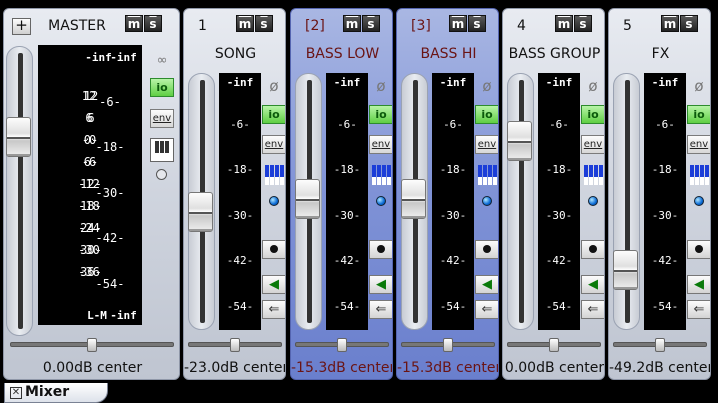  Describe the element at coordinates (110, 147) in the screenshot. I see `master-scale-mid: -18-` at that location.